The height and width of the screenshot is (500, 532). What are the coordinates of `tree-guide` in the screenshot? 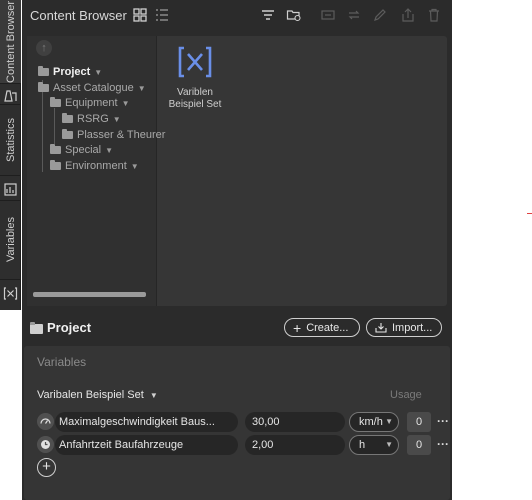 It's located at (54, 126).